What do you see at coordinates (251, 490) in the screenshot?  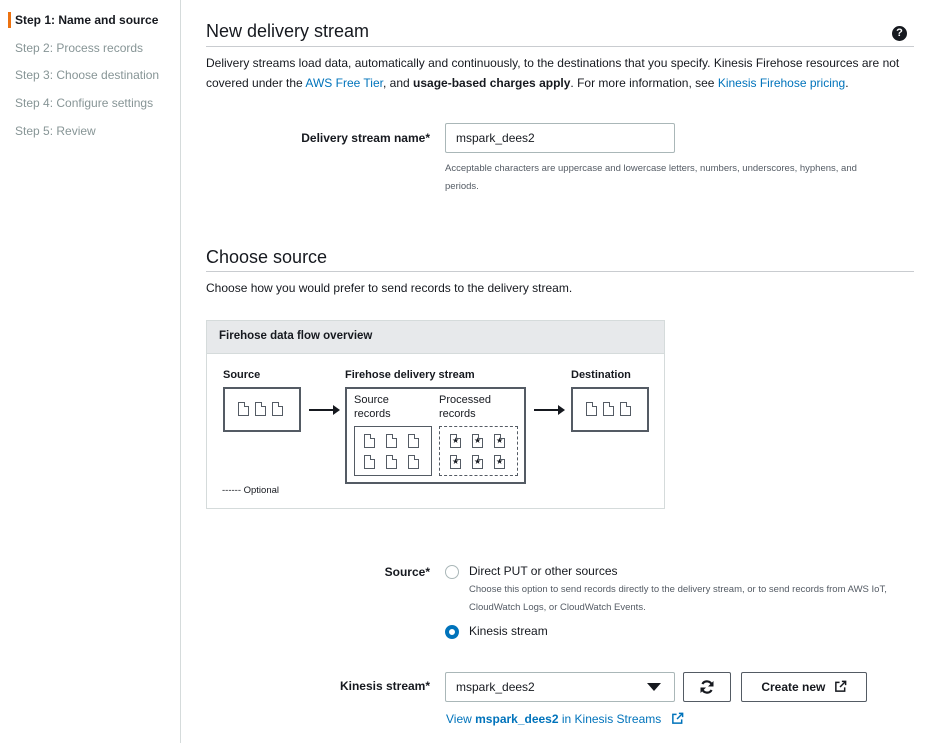 I see `diagram-legend-optional: ------ Optional` at bounding box center [251, 490].